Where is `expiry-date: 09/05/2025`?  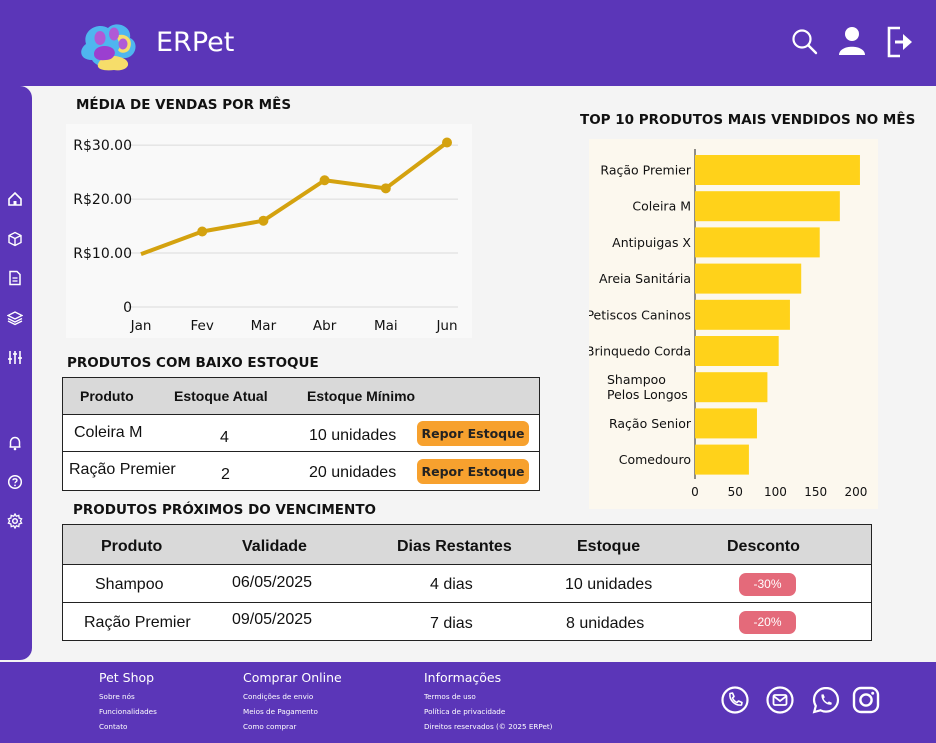
expiry-date: 09/05/2025 is located at coordinates (272, 619).